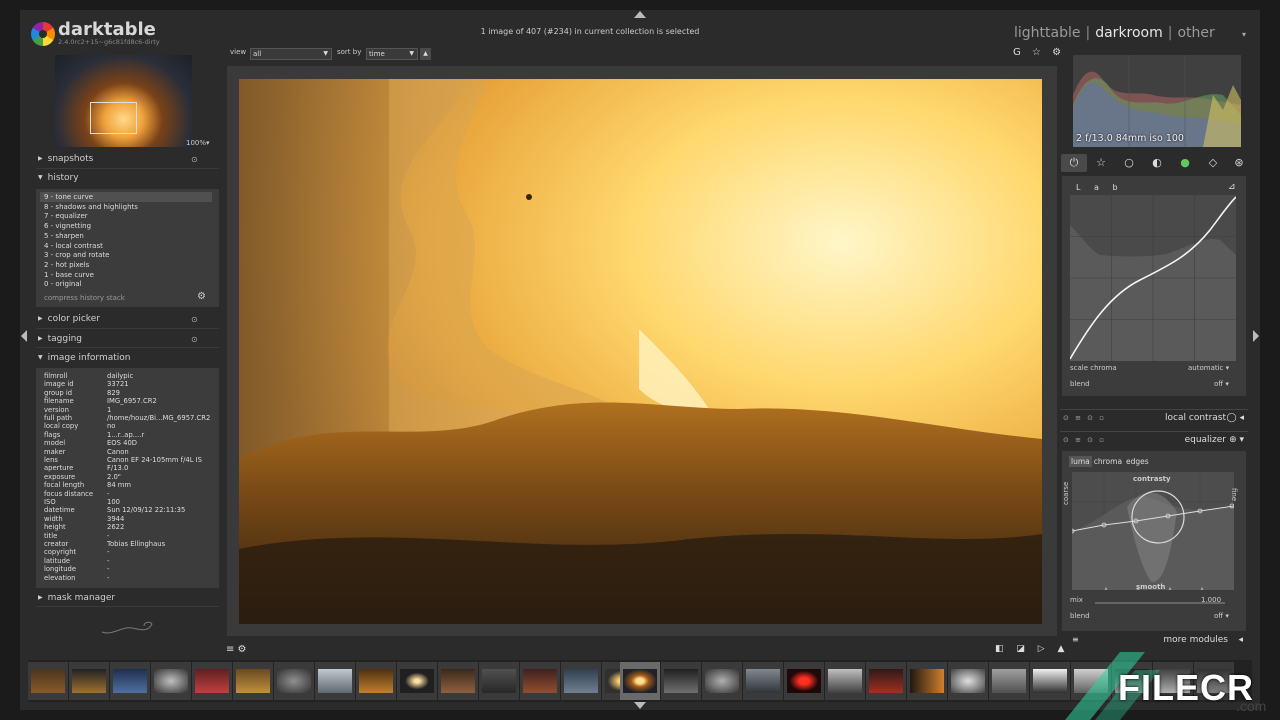 The image size is (1280, 720). What do you see at coordinates (1239, 163) in the screenshot?
I see `effect-group-icon: ⊛` at bounding box center [1239, 163].